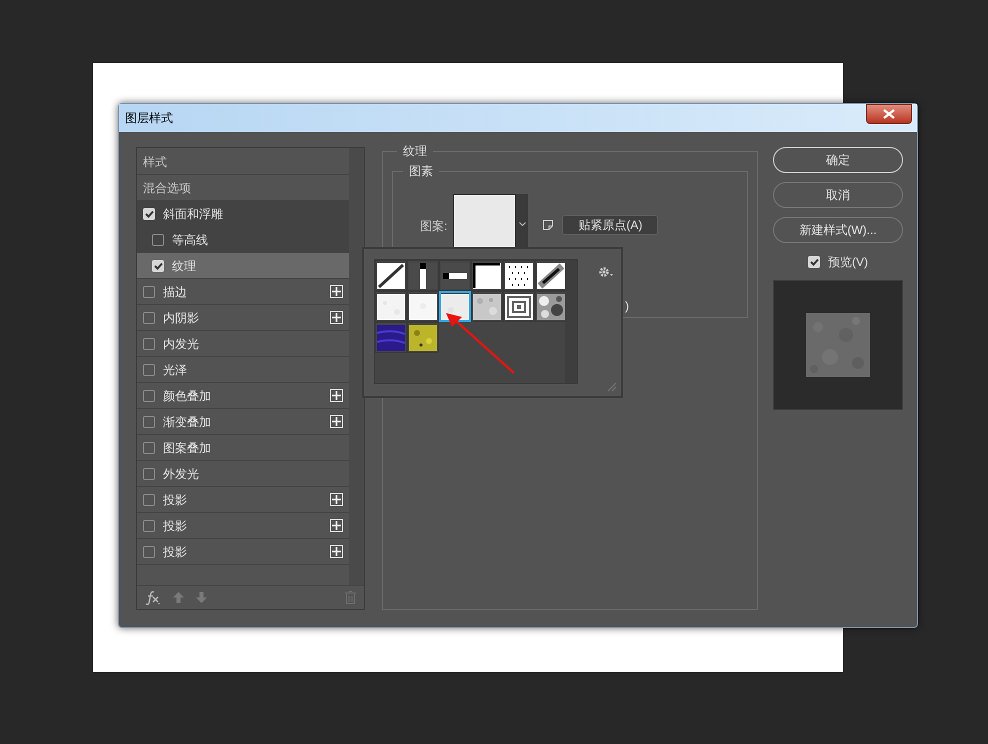 This screenshot has height=744, width=988. What do you see at coordinates (153, 597) in the screenshot?
I see `effects-icon` at bounding box center [153, 597].